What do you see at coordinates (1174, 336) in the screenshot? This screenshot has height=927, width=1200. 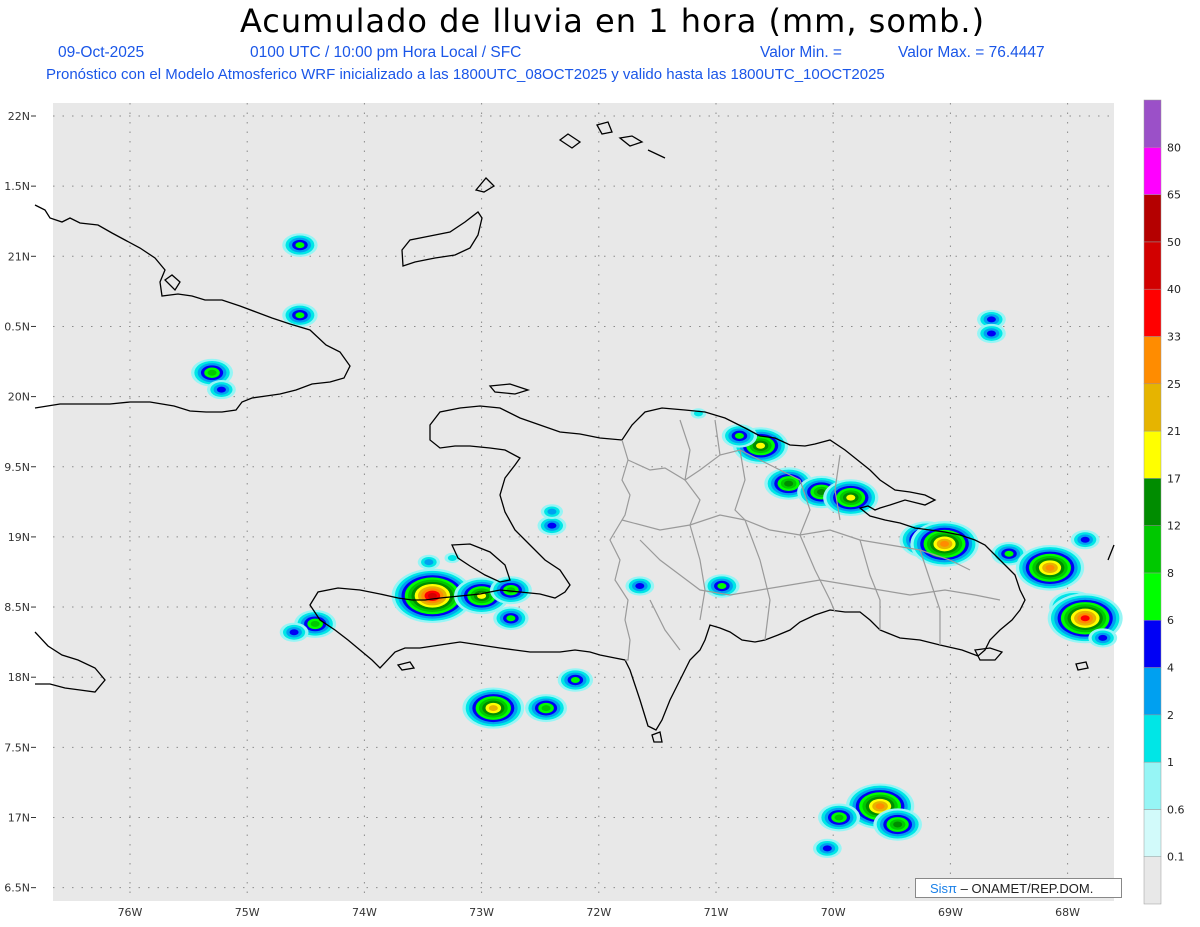 I see `colorbar-label: 33` at bounding box center [1174, 336].